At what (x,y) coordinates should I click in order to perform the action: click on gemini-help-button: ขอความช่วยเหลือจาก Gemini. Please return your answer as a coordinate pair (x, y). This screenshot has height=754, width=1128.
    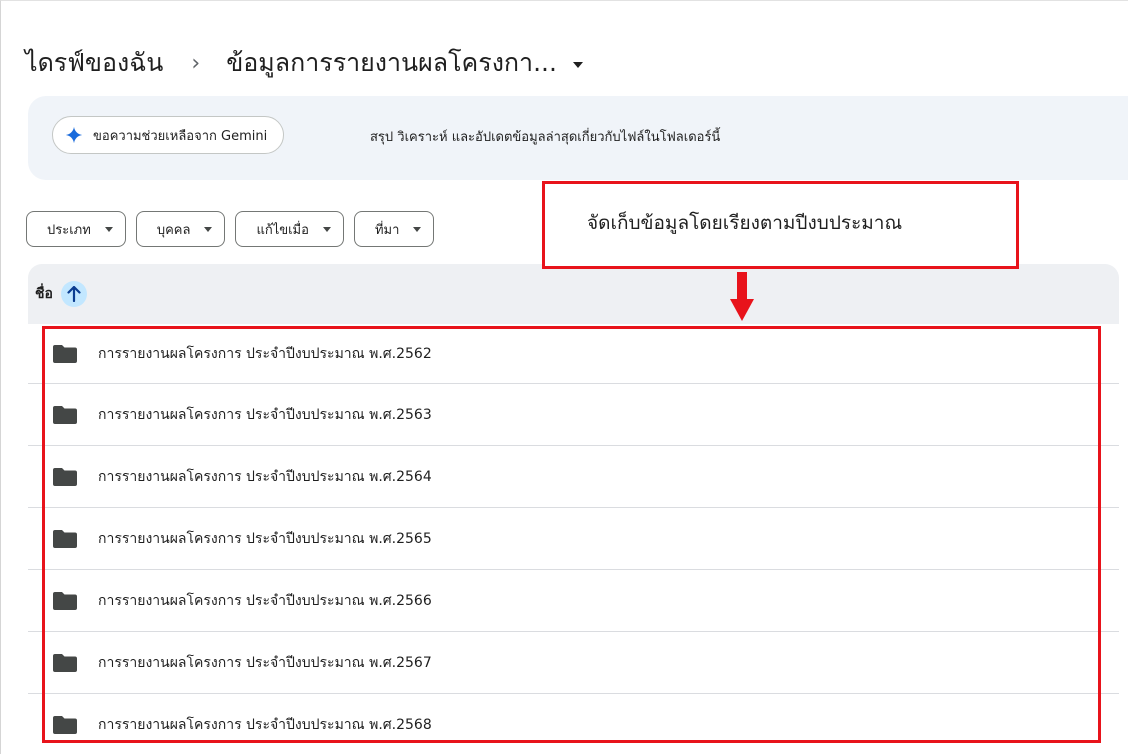
    Looking at the image, I should click on (168, 135).